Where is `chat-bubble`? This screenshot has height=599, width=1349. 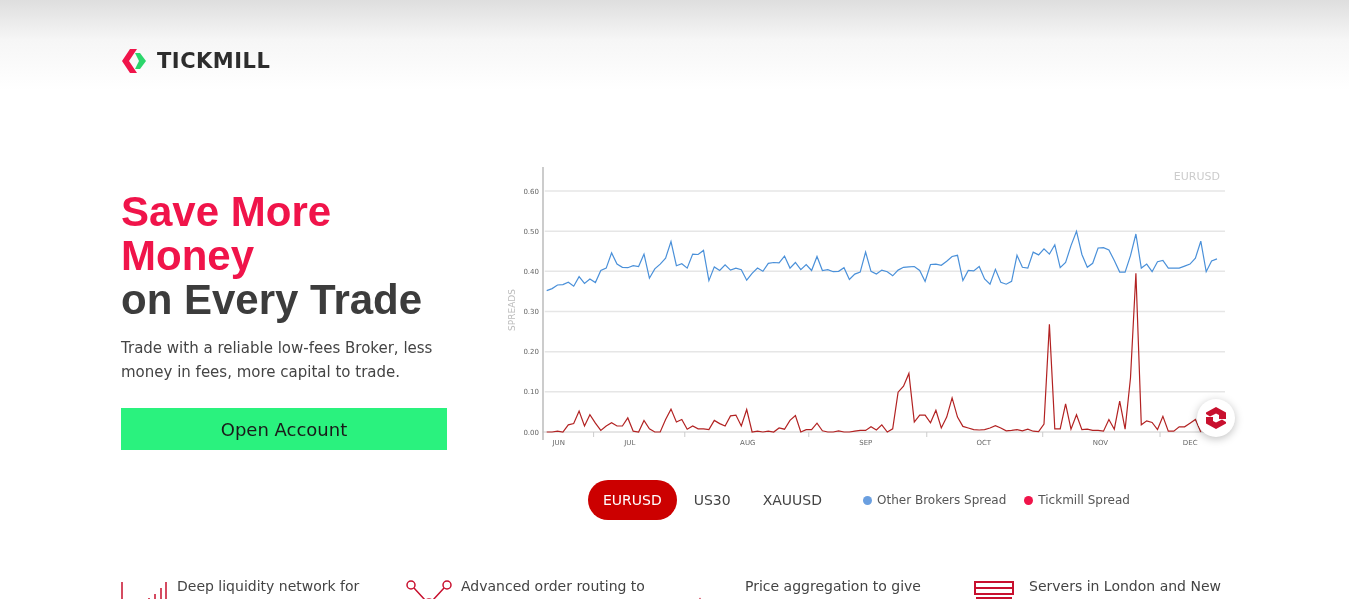
chat-bubble is located at coordinates (1216, 418).